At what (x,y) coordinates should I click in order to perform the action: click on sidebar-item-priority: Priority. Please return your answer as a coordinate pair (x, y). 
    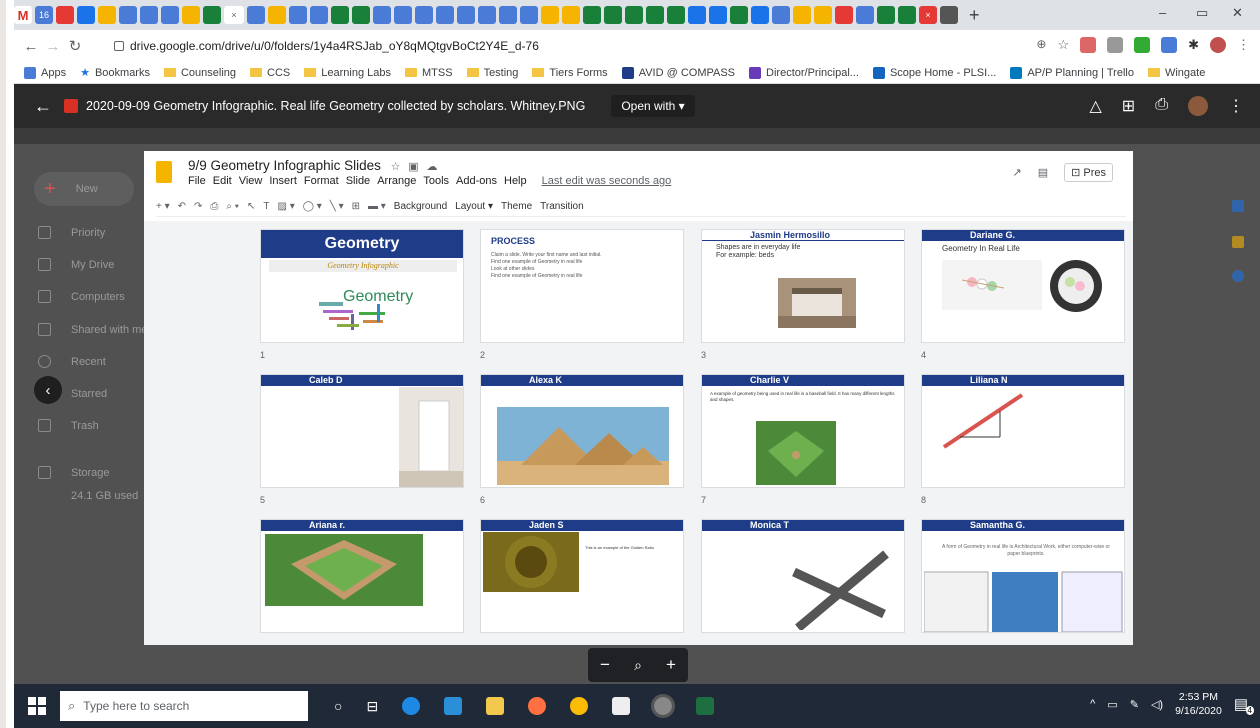
    Looking at the image, I should click on (71, 232).